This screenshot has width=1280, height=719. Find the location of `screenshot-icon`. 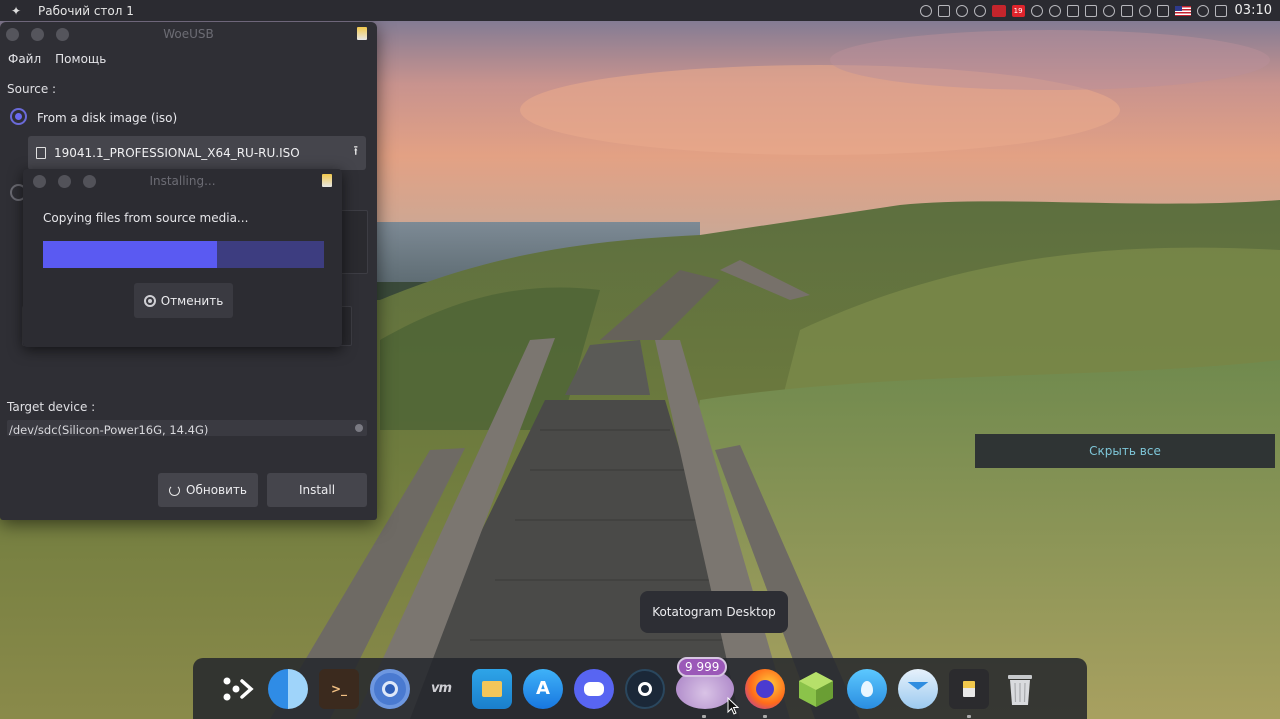

screenshot-icon is located at coordinates (1090, 10).